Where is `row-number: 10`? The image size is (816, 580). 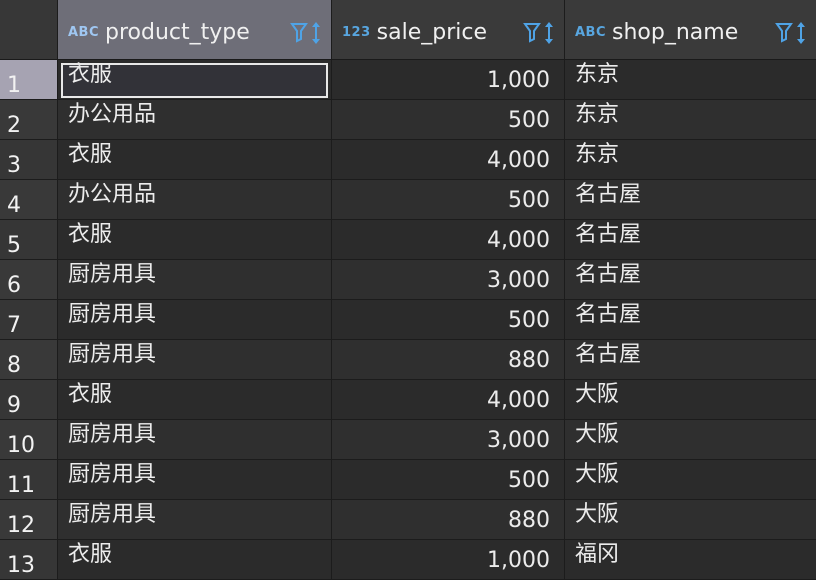 row-number: 10 is located at coordinates (29, 440).